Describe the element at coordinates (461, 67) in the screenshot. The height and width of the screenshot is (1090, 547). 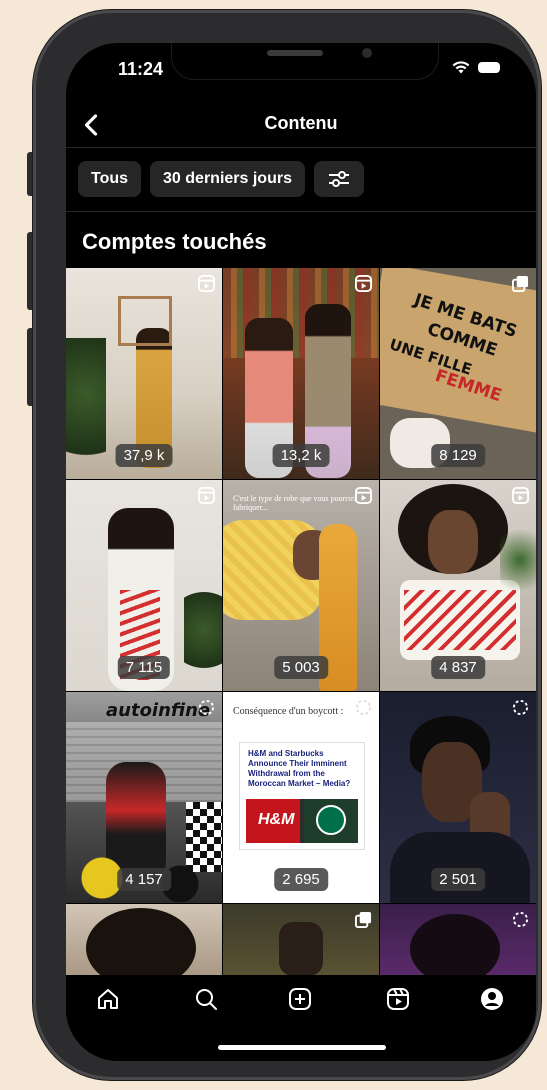
I see `wifi-icon` at that location.